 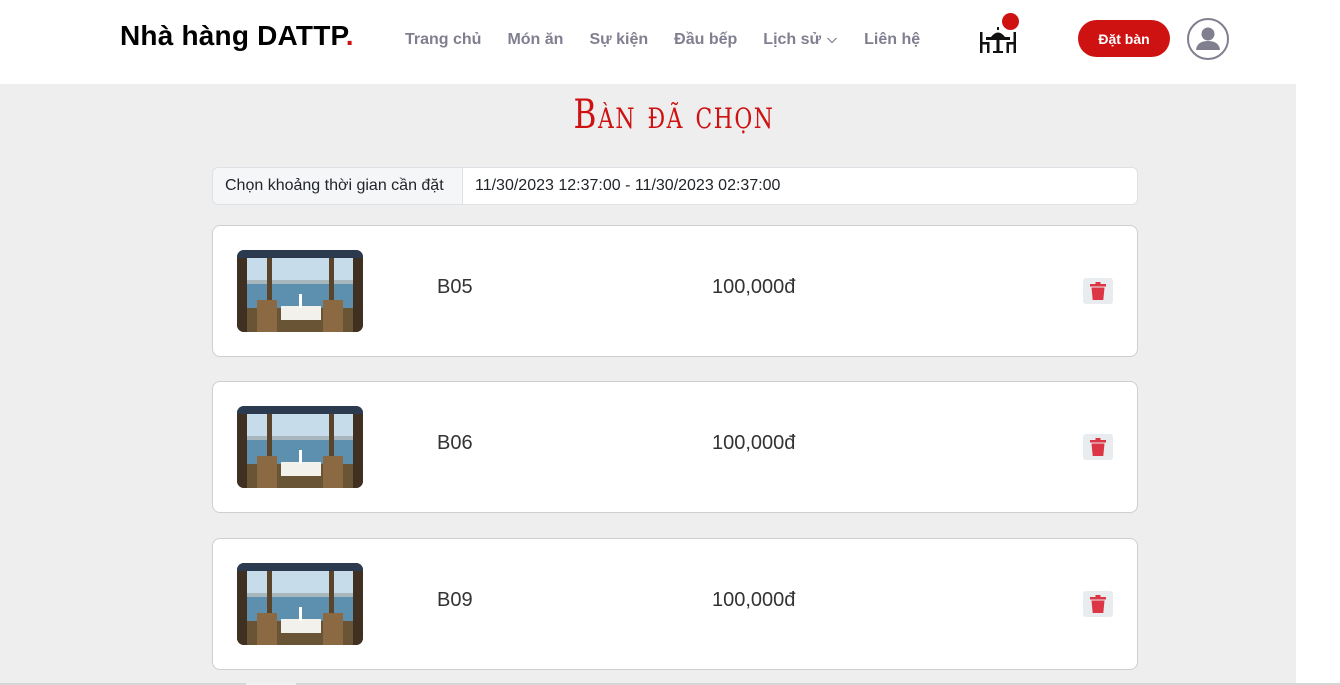 I want to click on brand-logo: Nhà hàng DATTP., so click(x=237, y=36).